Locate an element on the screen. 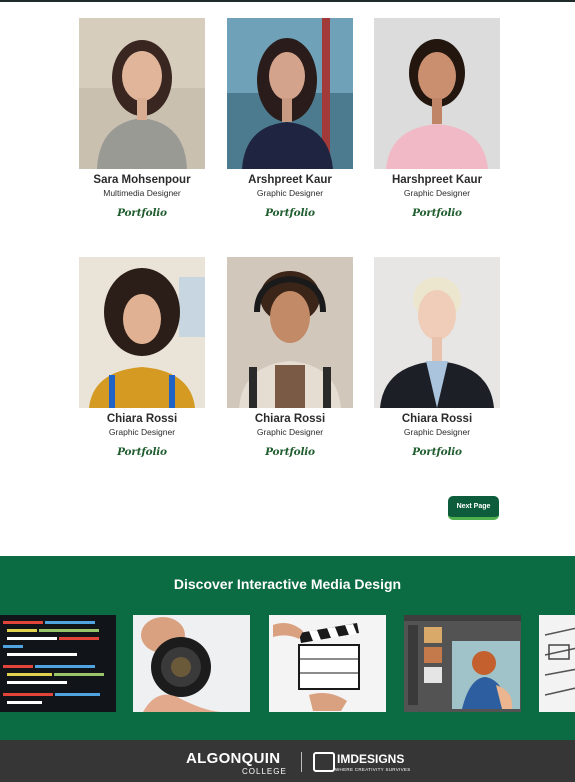 This screenshot has height=782, width=575. code-screen-image is located at coordinates (58, 663).